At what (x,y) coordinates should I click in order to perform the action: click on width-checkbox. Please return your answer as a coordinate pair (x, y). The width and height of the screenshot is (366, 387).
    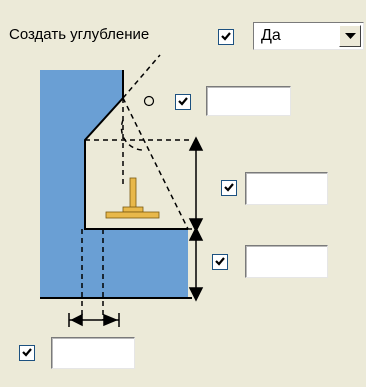
    Looking at the image, I should click on (27, 353).